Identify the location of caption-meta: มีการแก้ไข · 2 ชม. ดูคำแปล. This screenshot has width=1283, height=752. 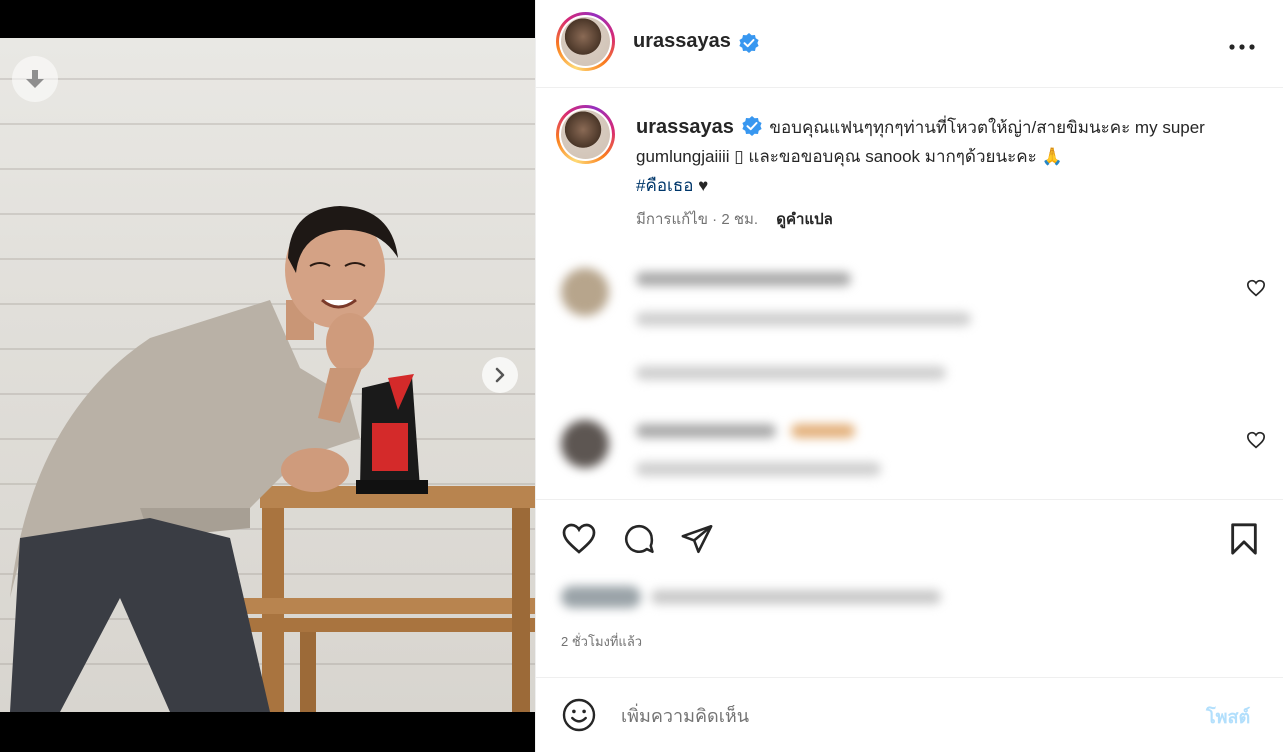
(734, 219).